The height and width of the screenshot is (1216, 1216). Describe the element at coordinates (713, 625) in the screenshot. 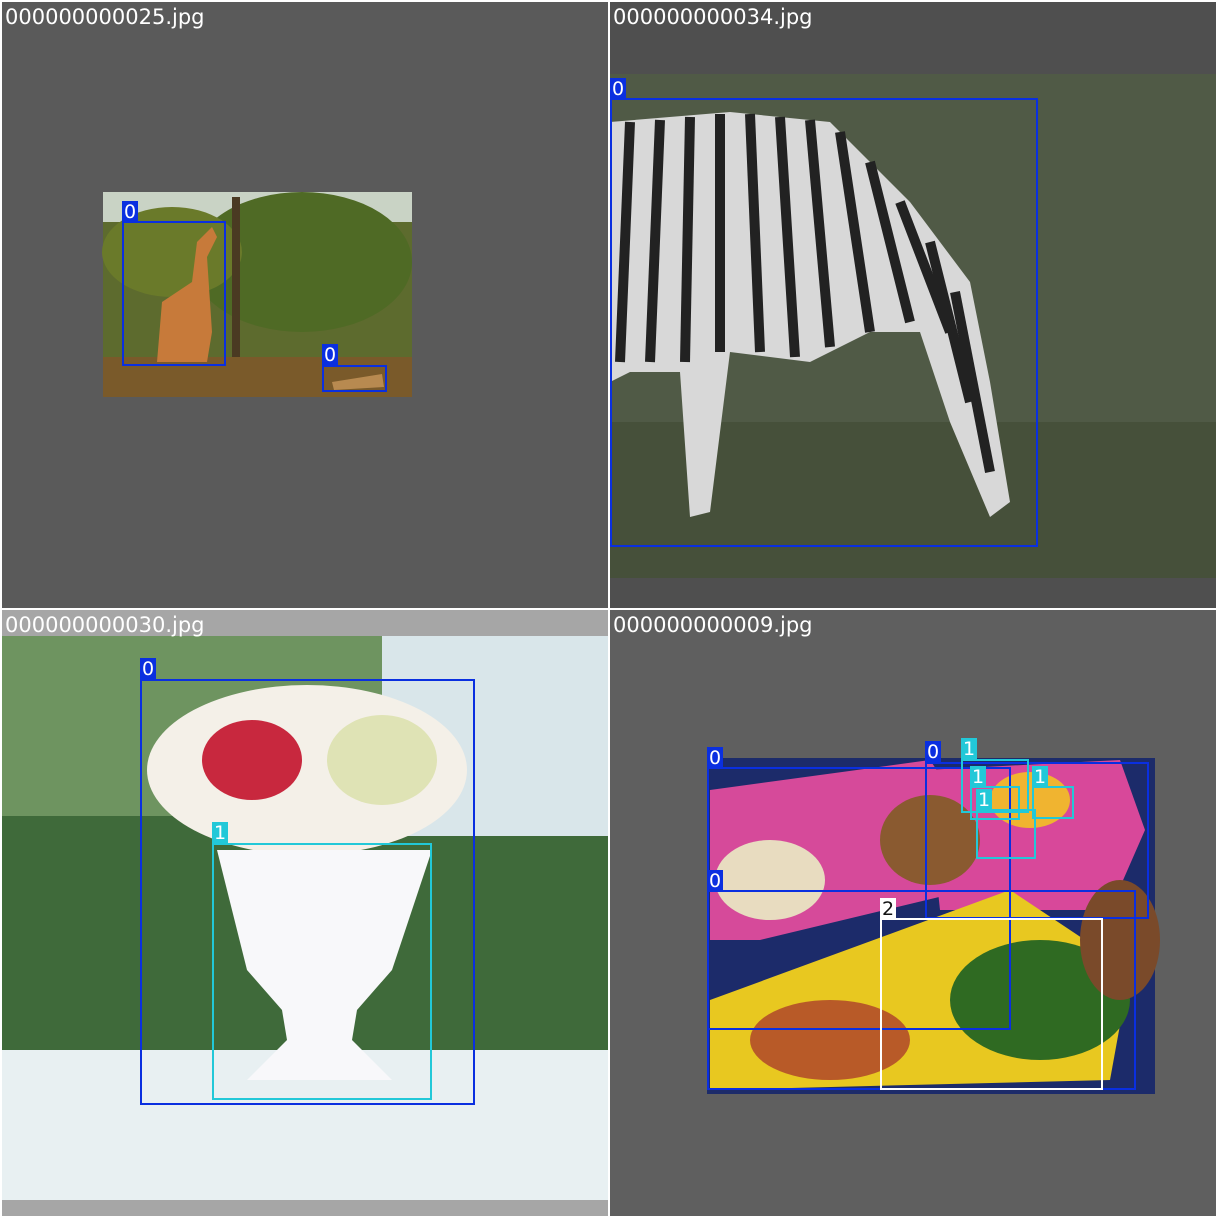

I see `image-filename: 000000000009.jpg` at that location.